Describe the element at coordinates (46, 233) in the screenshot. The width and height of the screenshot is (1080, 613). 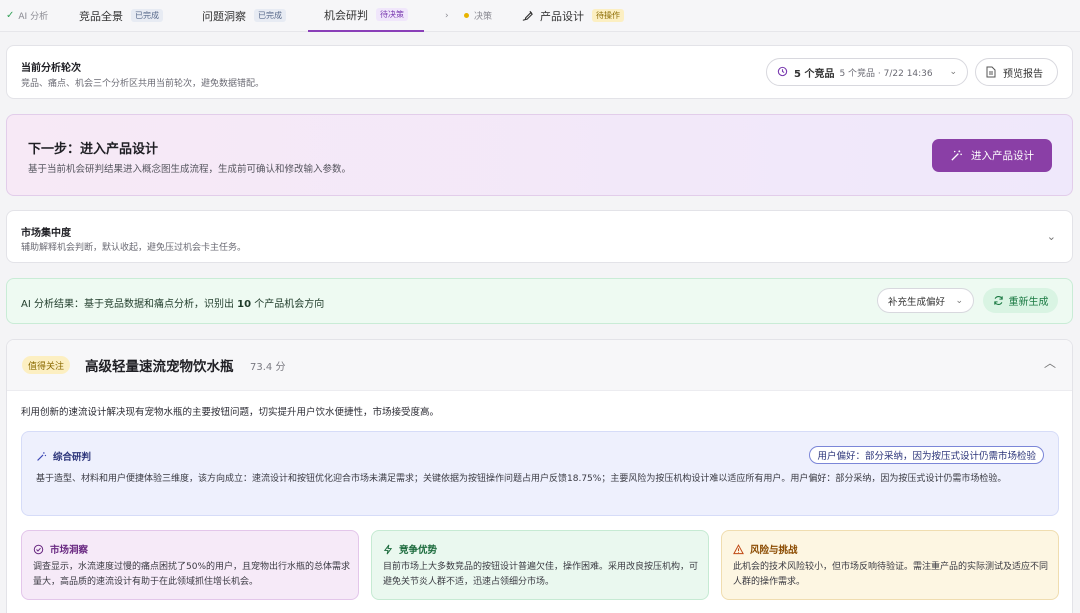
I see `market-title: 市场集中度` at that location.